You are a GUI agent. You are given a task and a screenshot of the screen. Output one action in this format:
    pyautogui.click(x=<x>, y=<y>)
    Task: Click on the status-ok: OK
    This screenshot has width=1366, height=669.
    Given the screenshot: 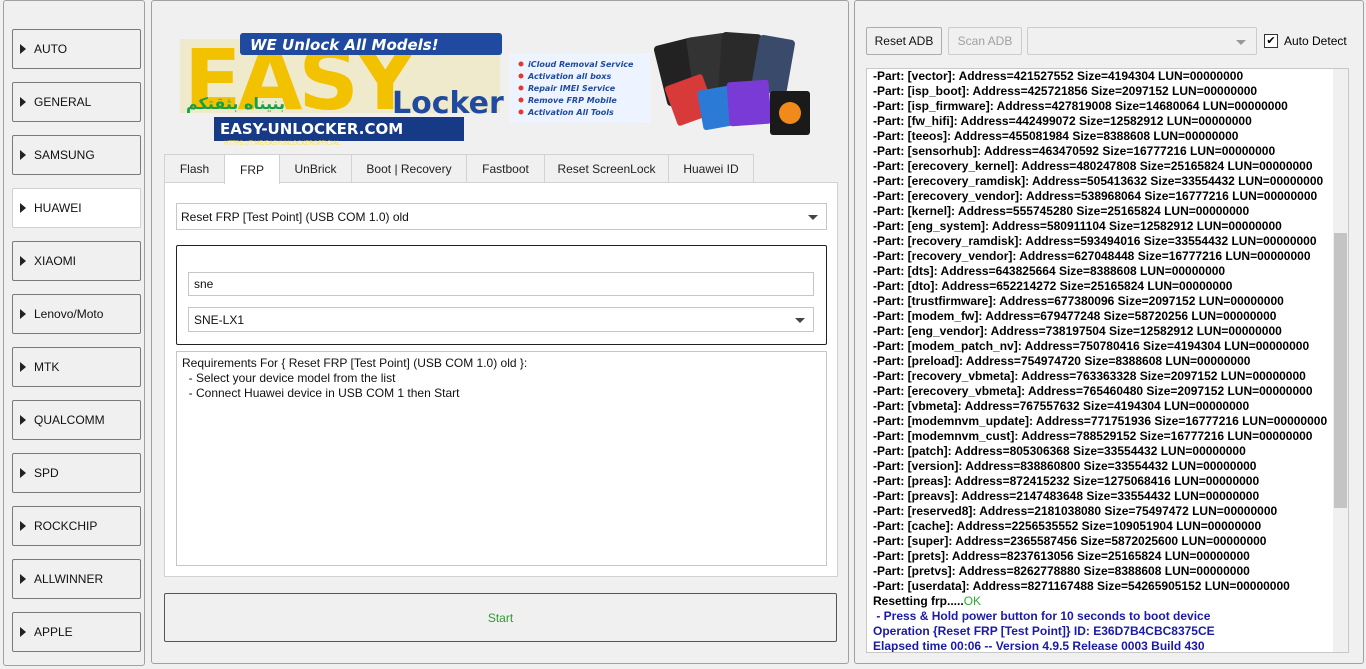 What is the action you would take?
    pyautogui.click(x=972, y=601)
    